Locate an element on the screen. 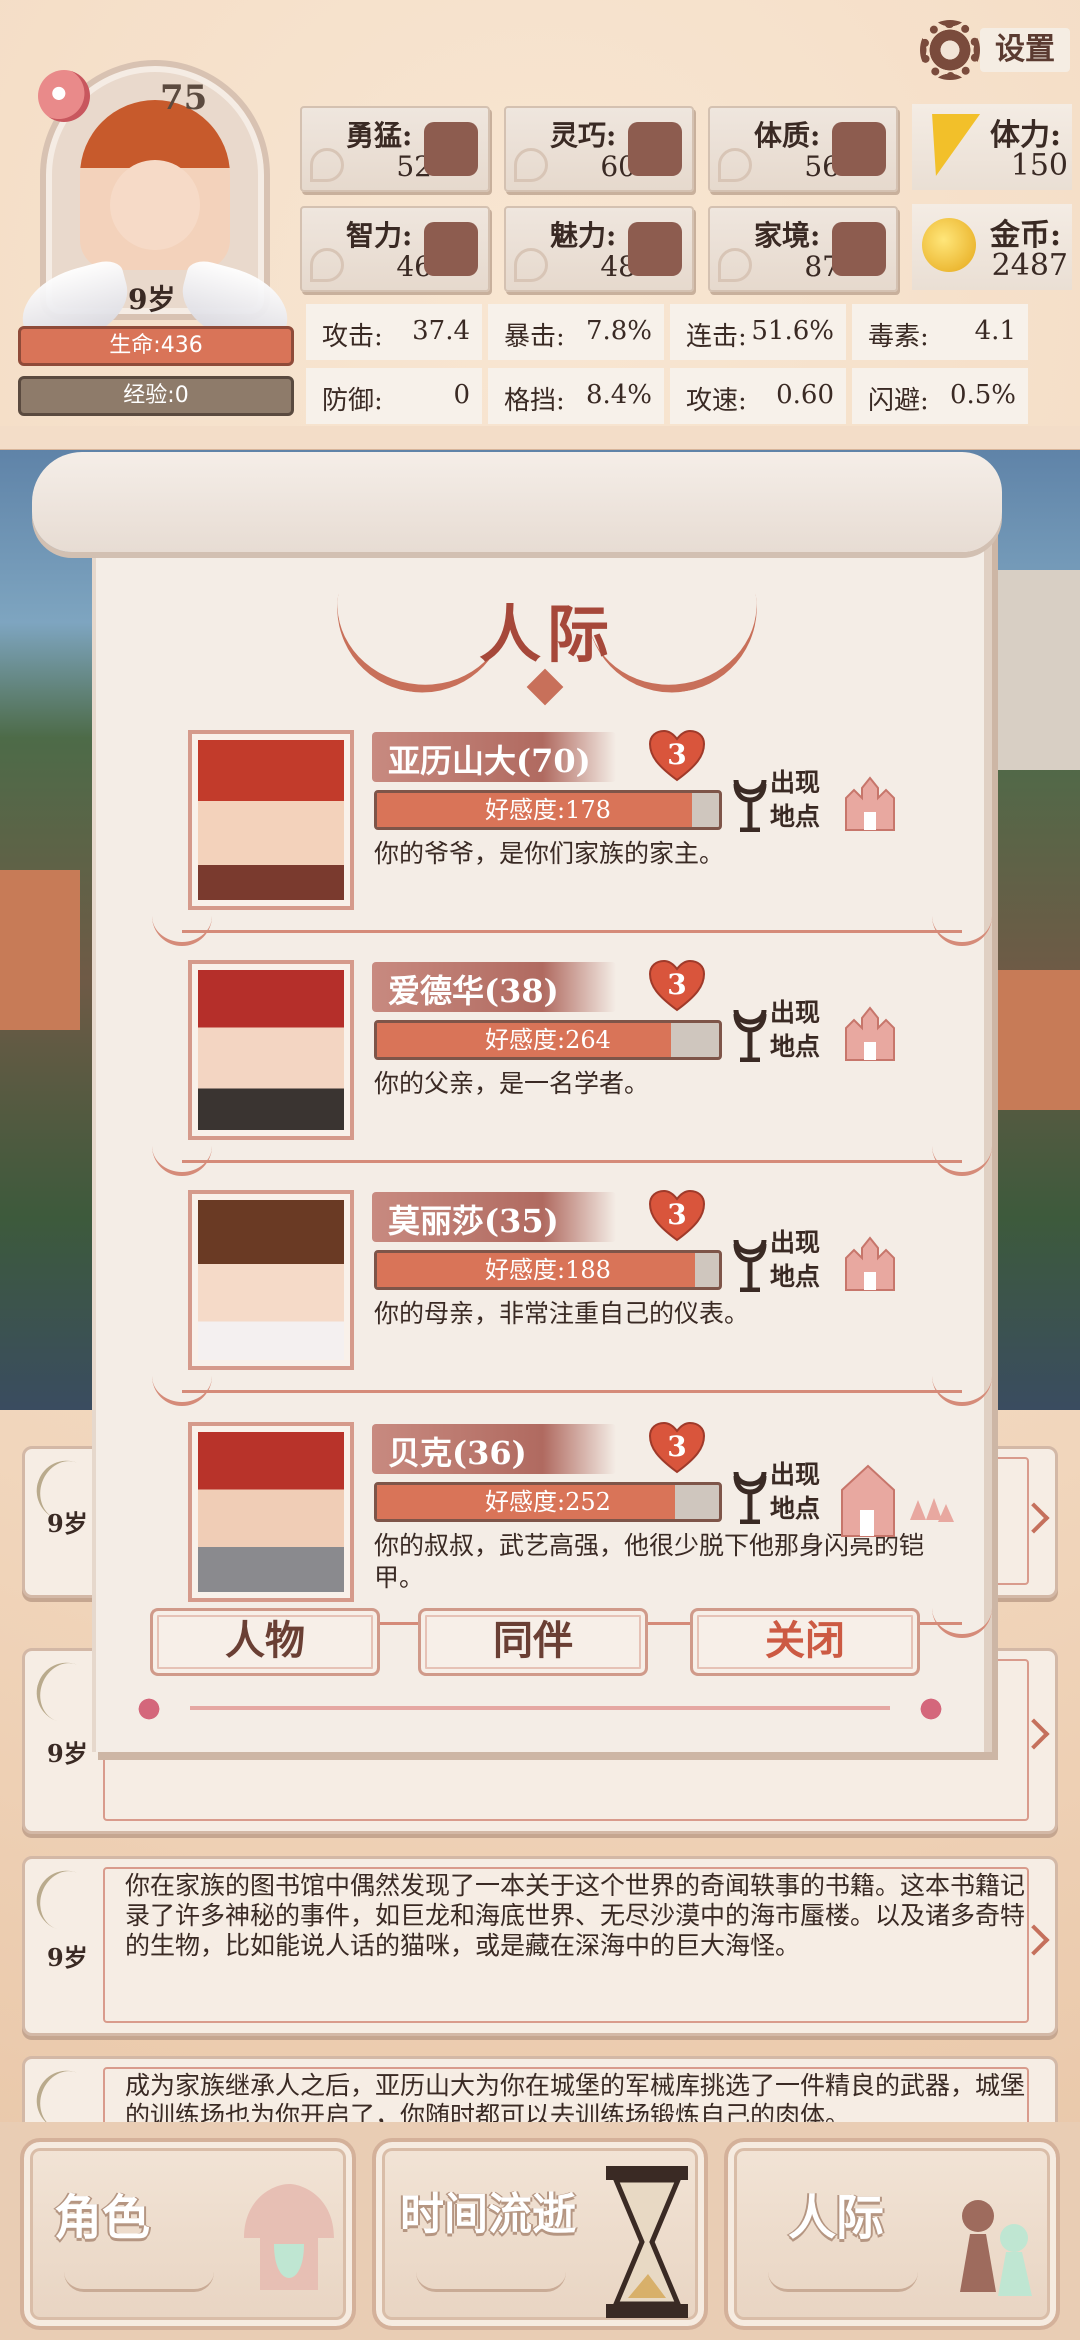  hourglass-icon is located at coordinates (647, 2242).